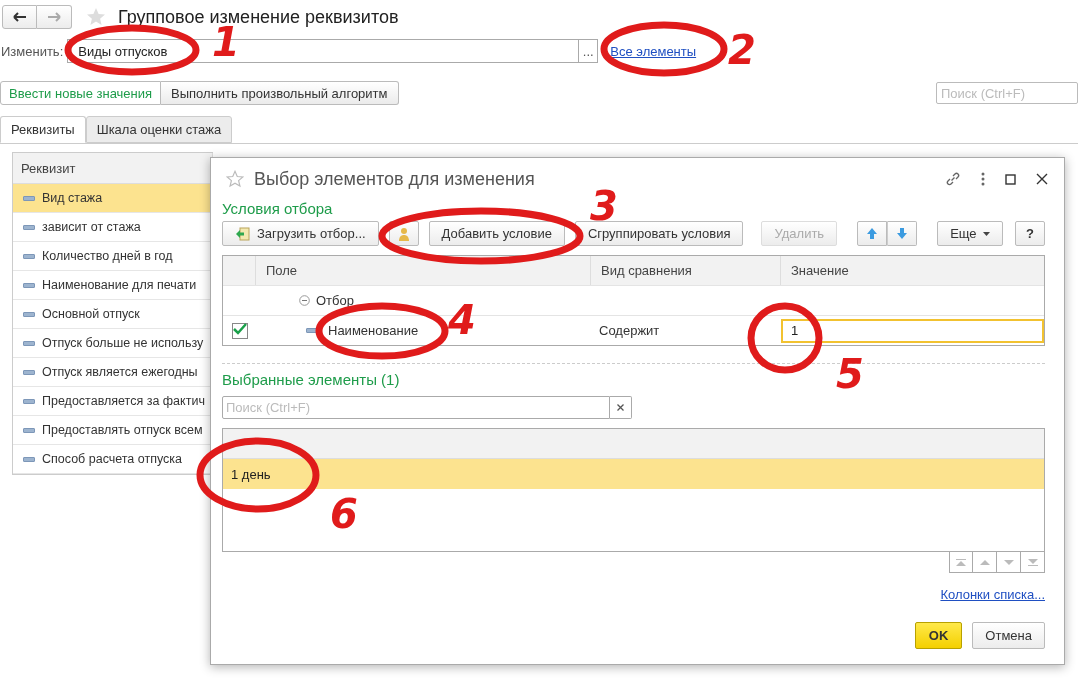 This screenshot has width=1078, height=682. I want to click on down-icon, so click(1008, 562).